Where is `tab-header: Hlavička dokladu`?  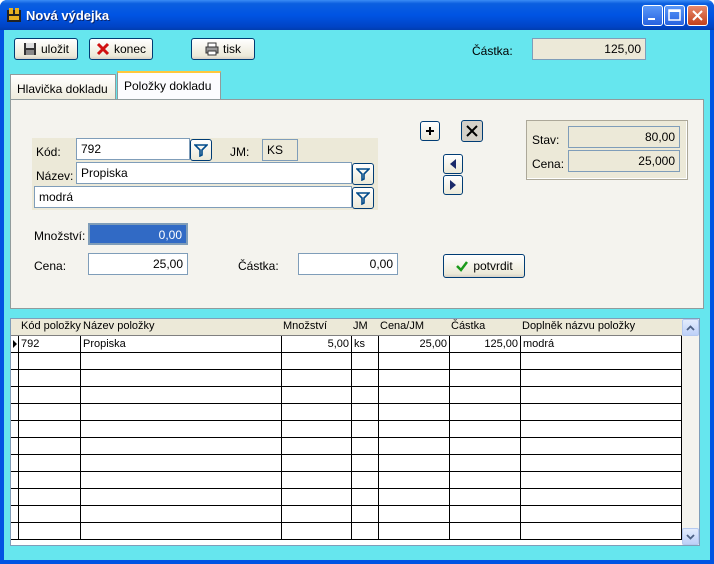 tab-header: Hlavička dokladu is located at coordinates (63, 88).